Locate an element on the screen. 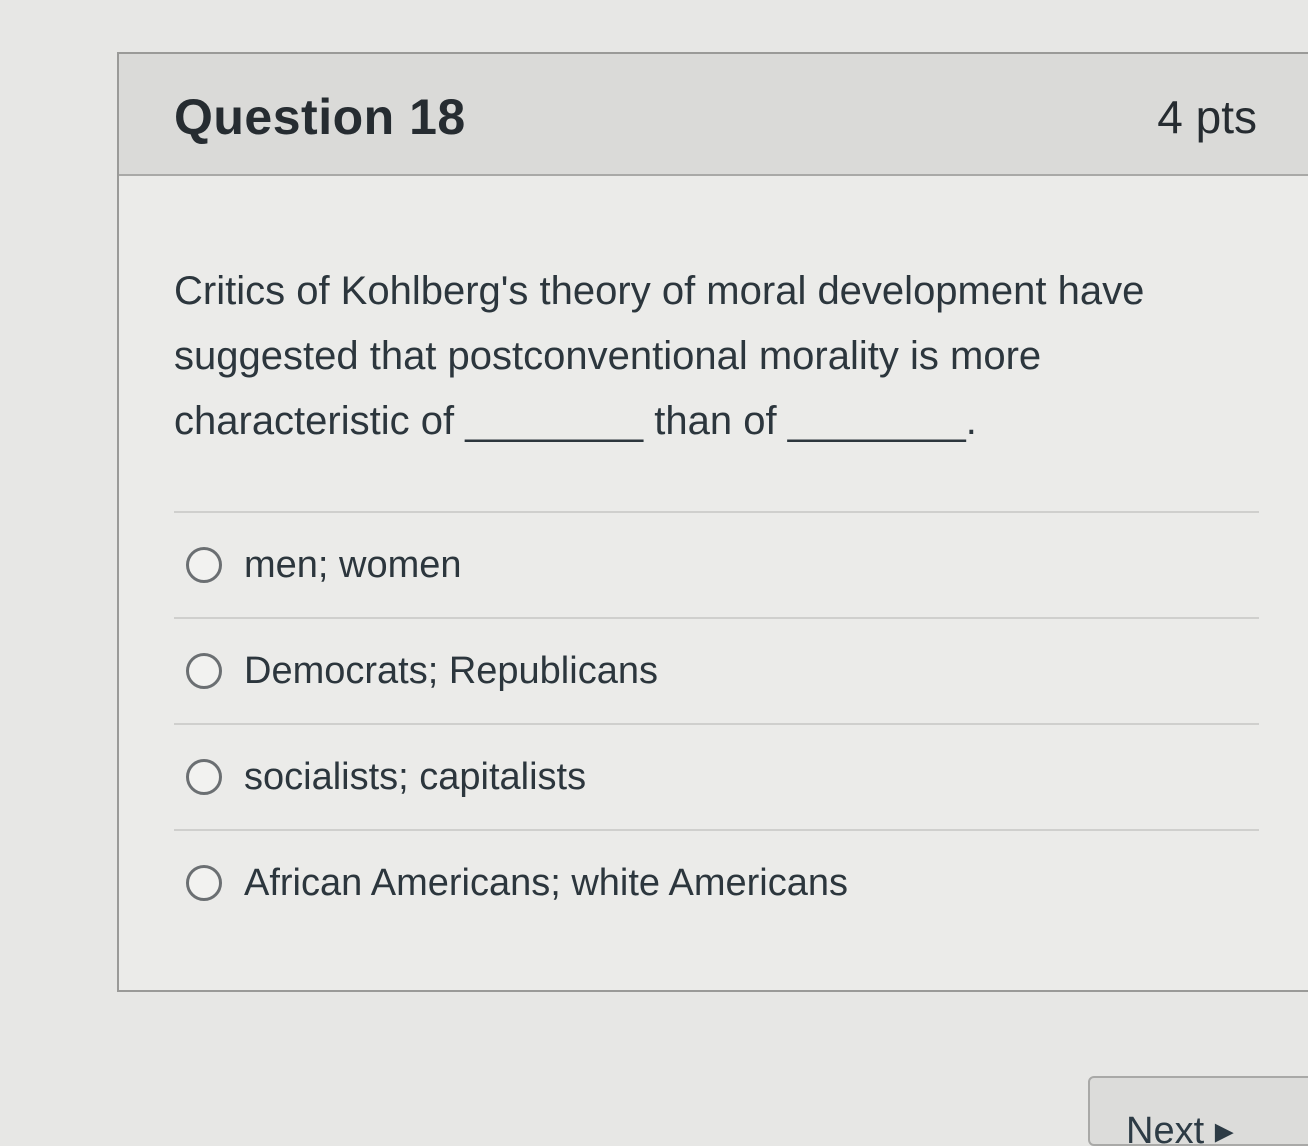 This screenshot has height=1146, width=1308. question-points: 4 pts is located at coordinates (1207, 117).